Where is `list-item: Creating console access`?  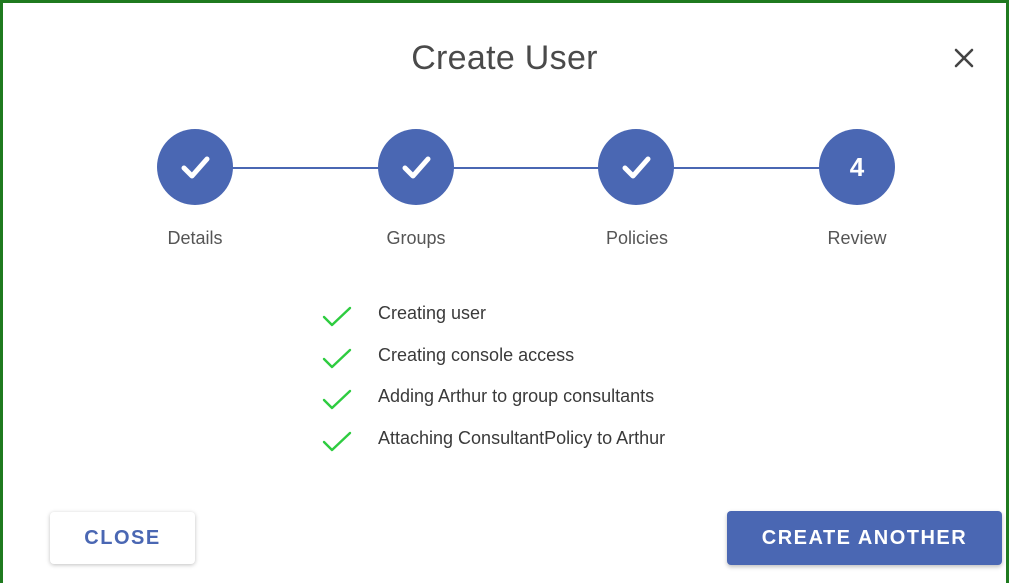 list-item: Creating console access is located at coordinates (493, 362).